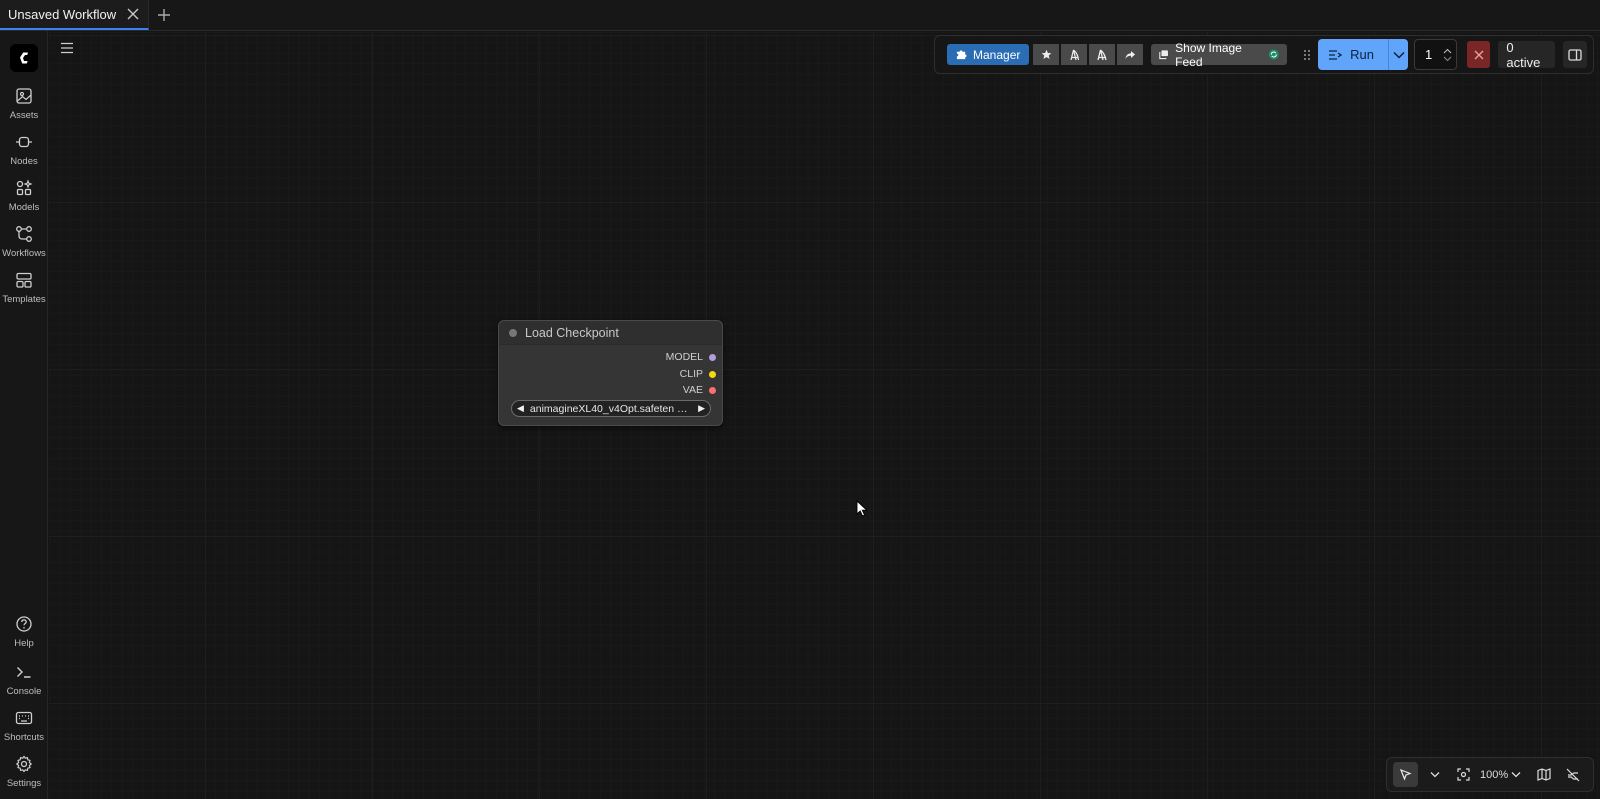 The image size is (1600, 799). I want to click on comfy-logo-icon, so click(24, 58).